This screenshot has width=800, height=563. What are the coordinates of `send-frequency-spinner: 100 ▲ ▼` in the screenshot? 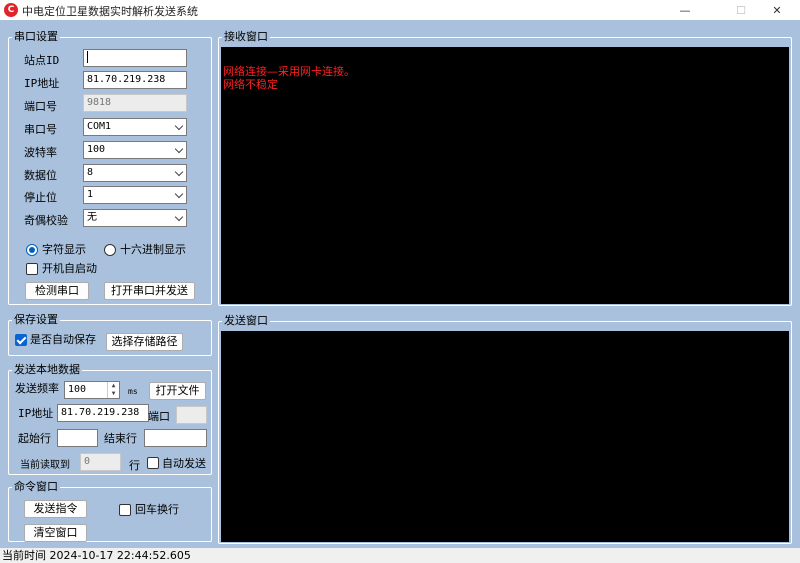 It's located at (92, 390).